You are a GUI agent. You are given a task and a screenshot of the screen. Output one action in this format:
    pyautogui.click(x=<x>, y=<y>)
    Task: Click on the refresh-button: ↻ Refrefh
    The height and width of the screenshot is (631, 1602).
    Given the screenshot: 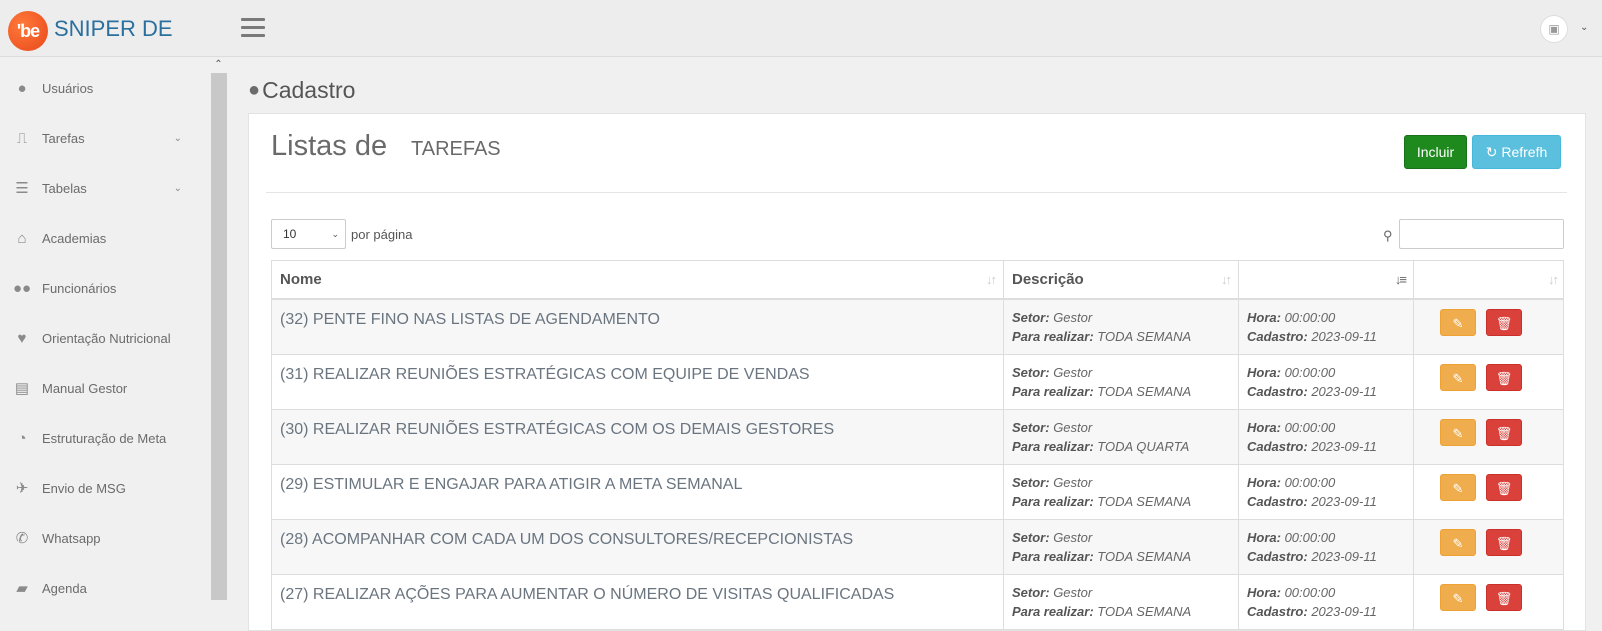 What is the action you would take?
    pyautogui.click(x=1516, y=152)
    